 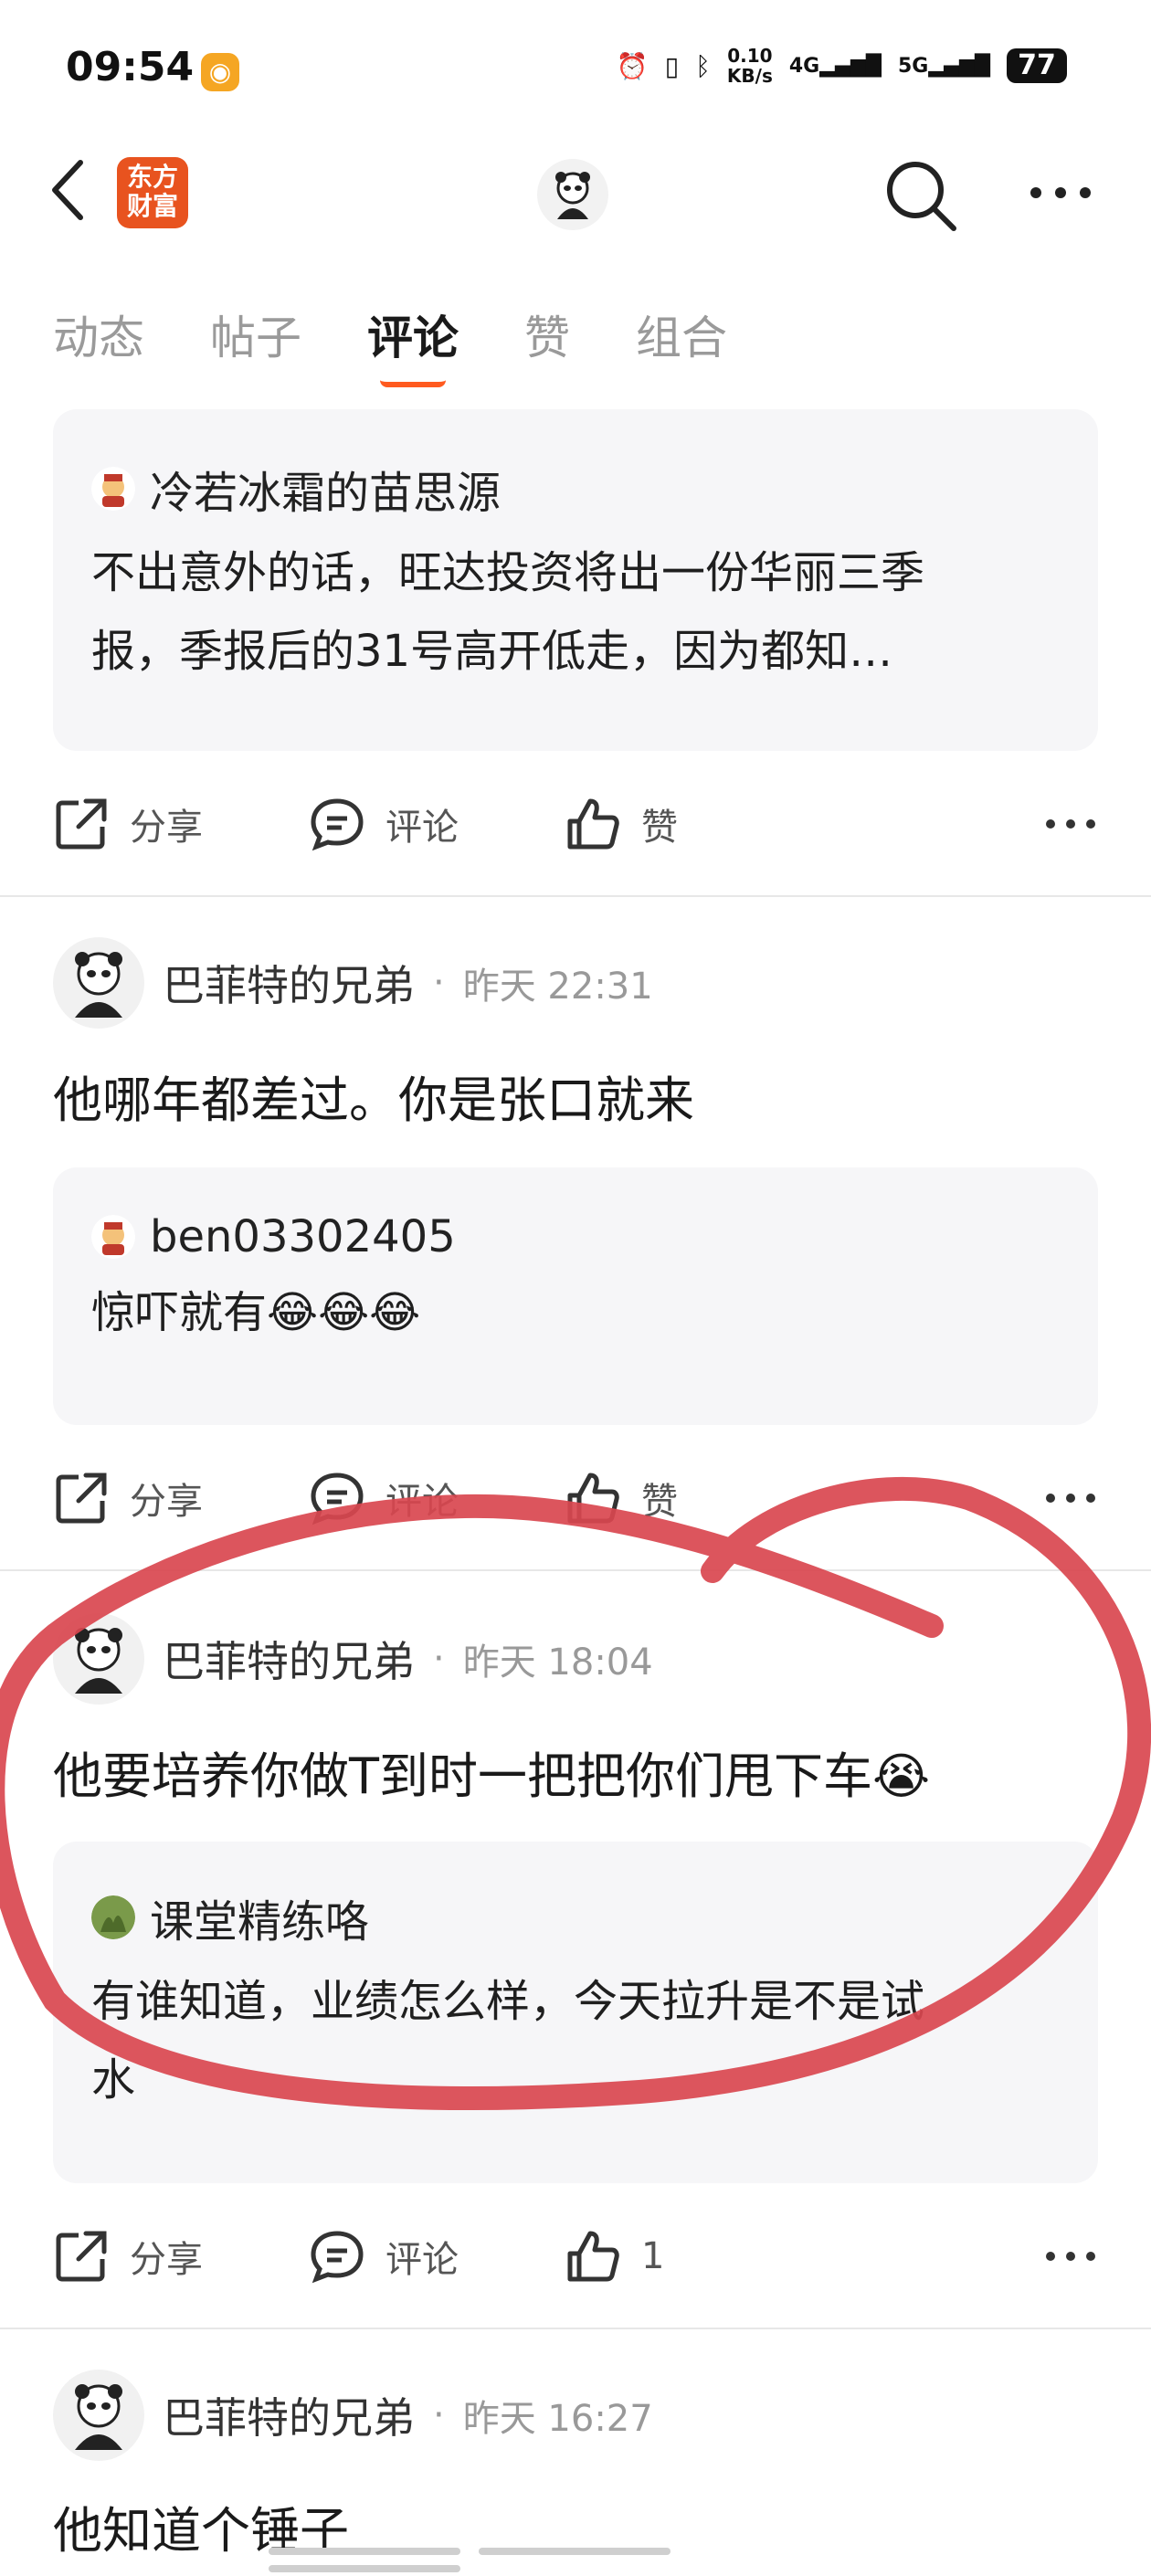 What do you see at coordinates (943, 66) in the screenshot?
I see `signal-5g: 5G▂▄▆█` at bounding box center [943, 66].